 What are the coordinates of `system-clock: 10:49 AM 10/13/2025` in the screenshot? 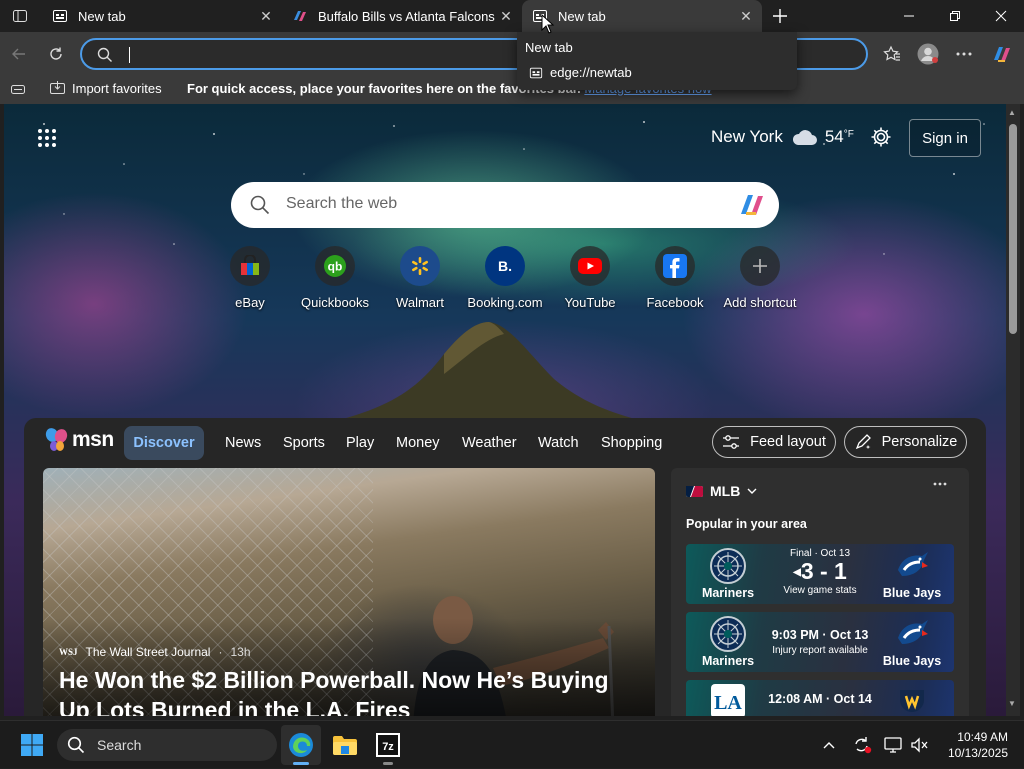 It's located at (973, 745).